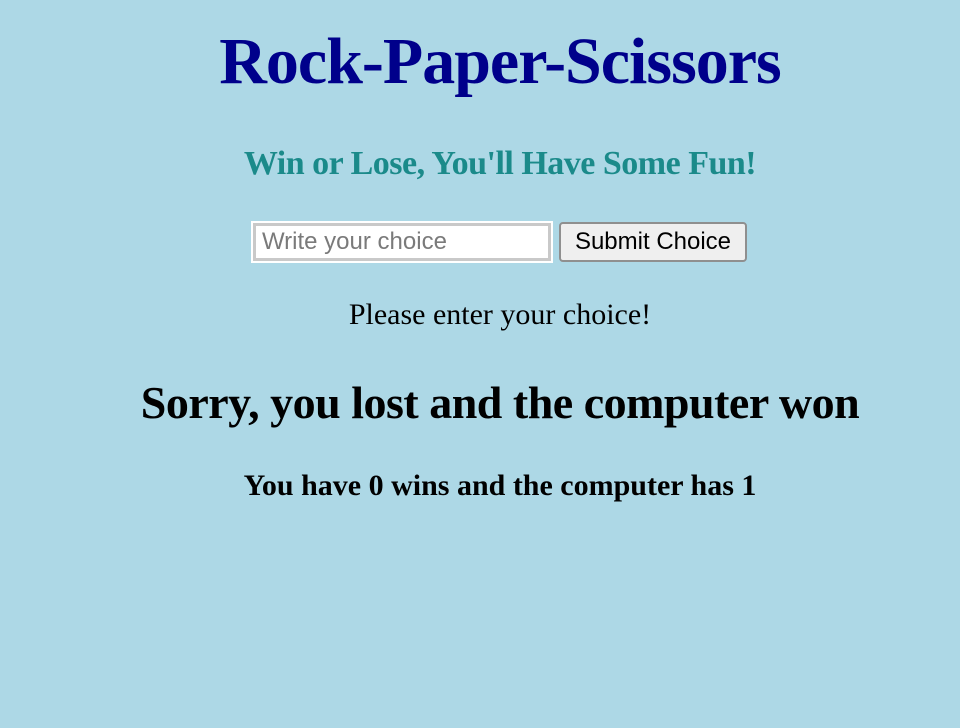  I want to click on choice-form: Submit Choice, so click(480, 242).